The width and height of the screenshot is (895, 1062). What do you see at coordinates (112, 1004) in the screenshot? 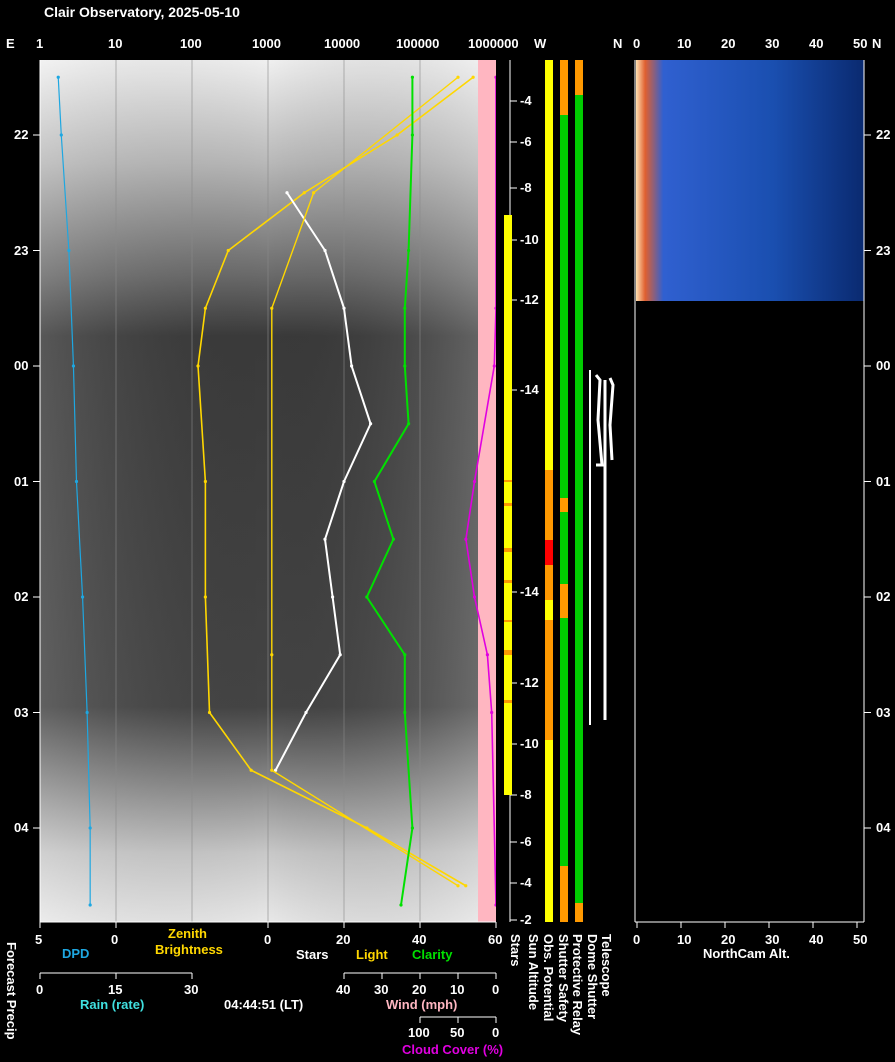
I see `rain-label: Rain (rate)` at bounding box center [112, 1004].